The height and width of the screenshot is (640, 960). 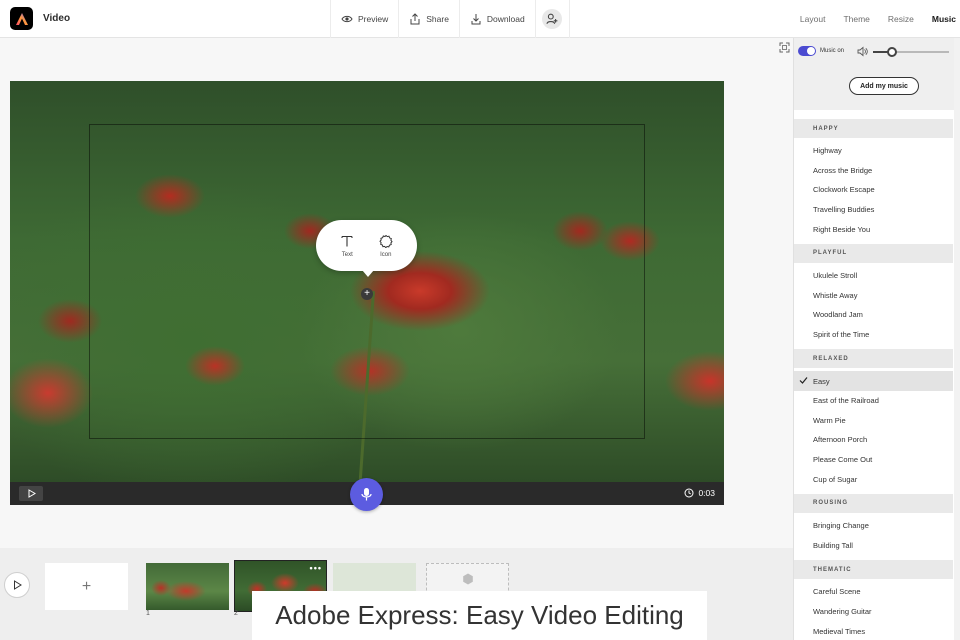 I want to click on share-icon, so click(x=415, y=19).